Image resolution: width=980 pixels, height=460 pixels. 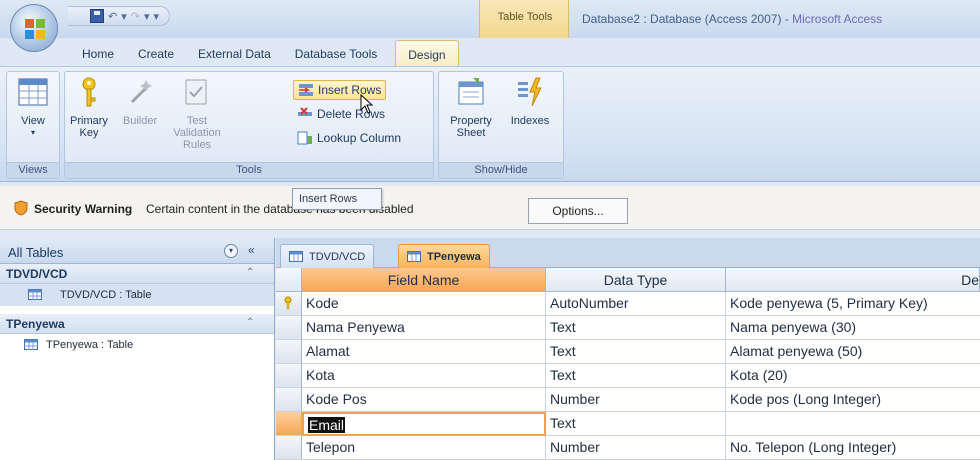 I want to click on property-sheet-icon, so click(x=471, y=91).